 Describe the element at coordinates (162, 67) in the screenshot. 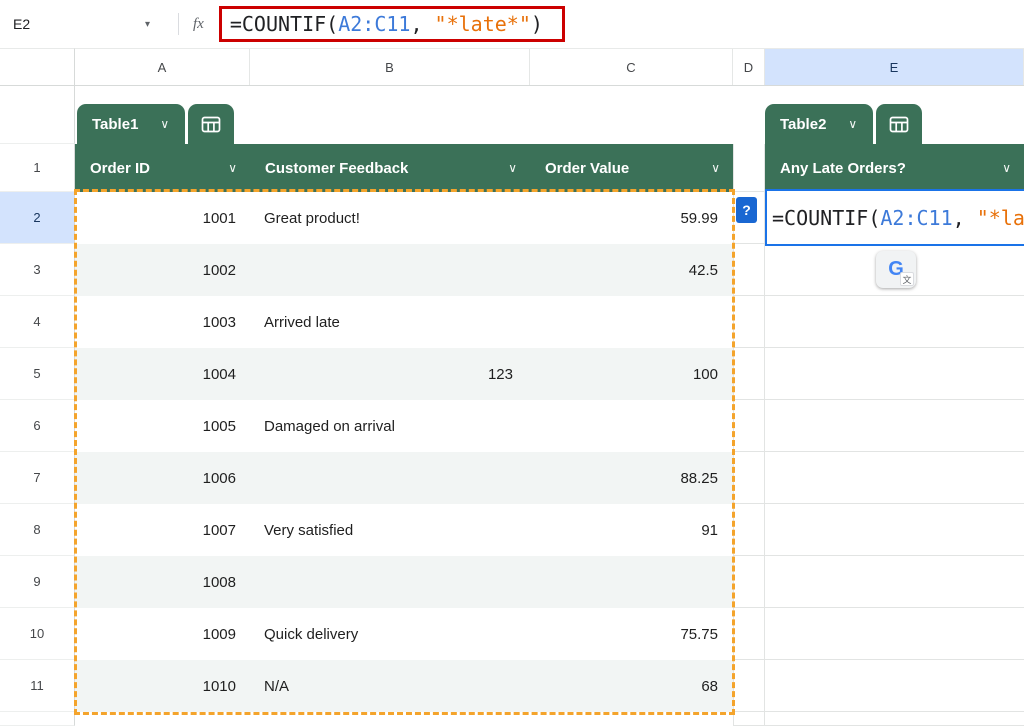

I see `column-header-a: A` at that location.